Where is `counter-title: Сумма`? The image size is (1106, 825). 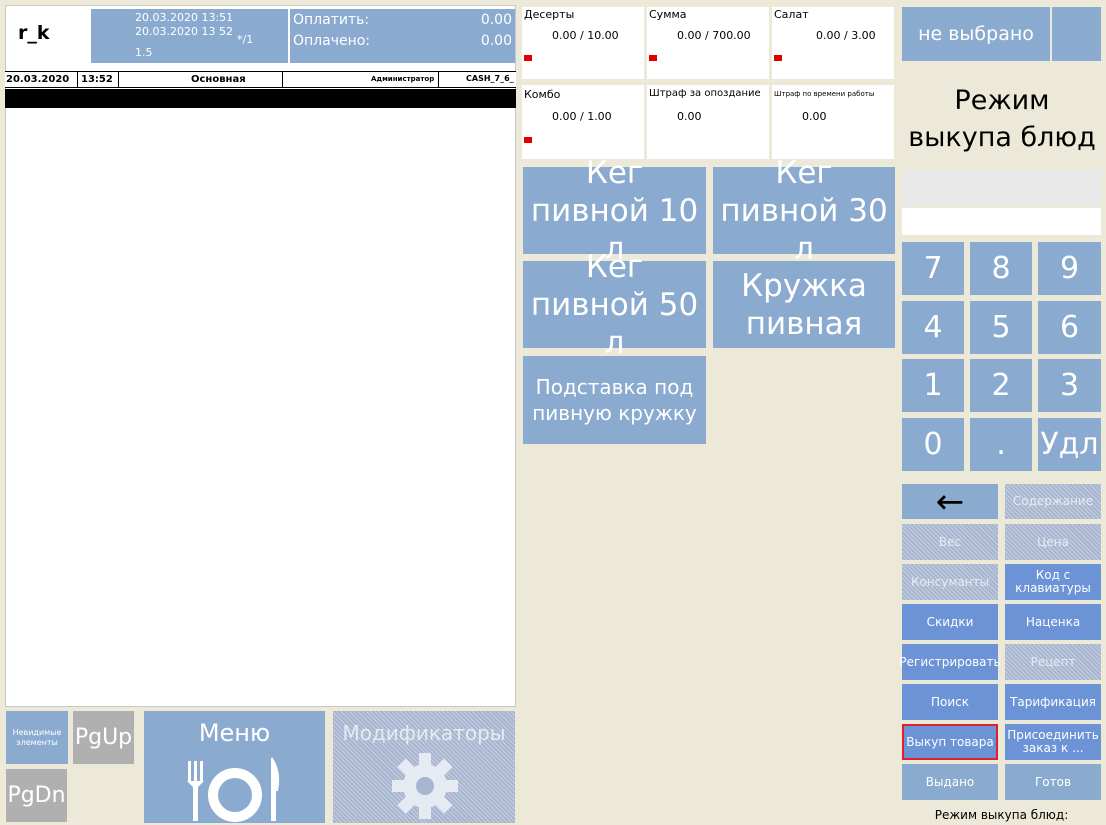
counter-title: Сумма is located at coordinates (668, 14).